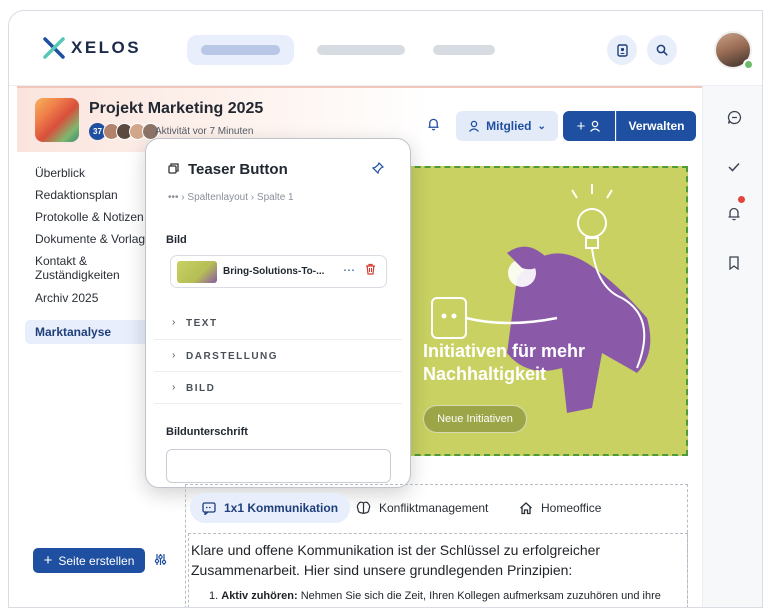 Image resolution: width=763 pixels, height=608 pixels. I want to click on search-button, so click(662, 50).